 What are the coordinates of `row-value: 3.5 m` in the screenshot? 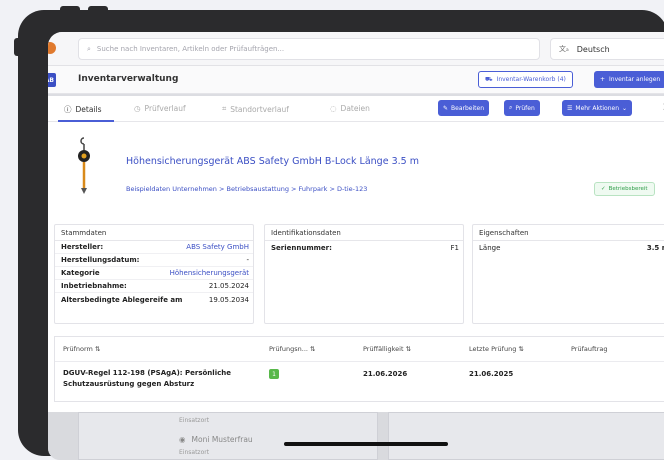 It's located at (655, 247).